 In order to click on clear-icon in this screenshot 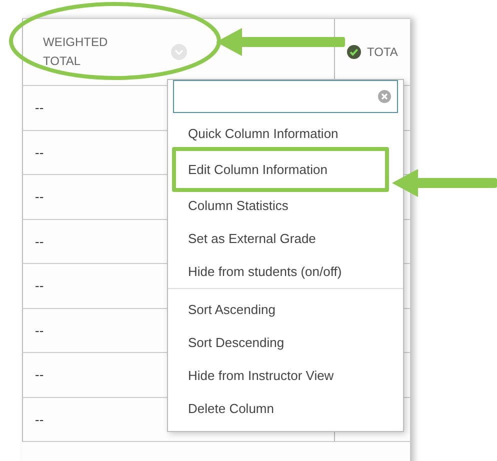, I will do `click(384, 96)`.